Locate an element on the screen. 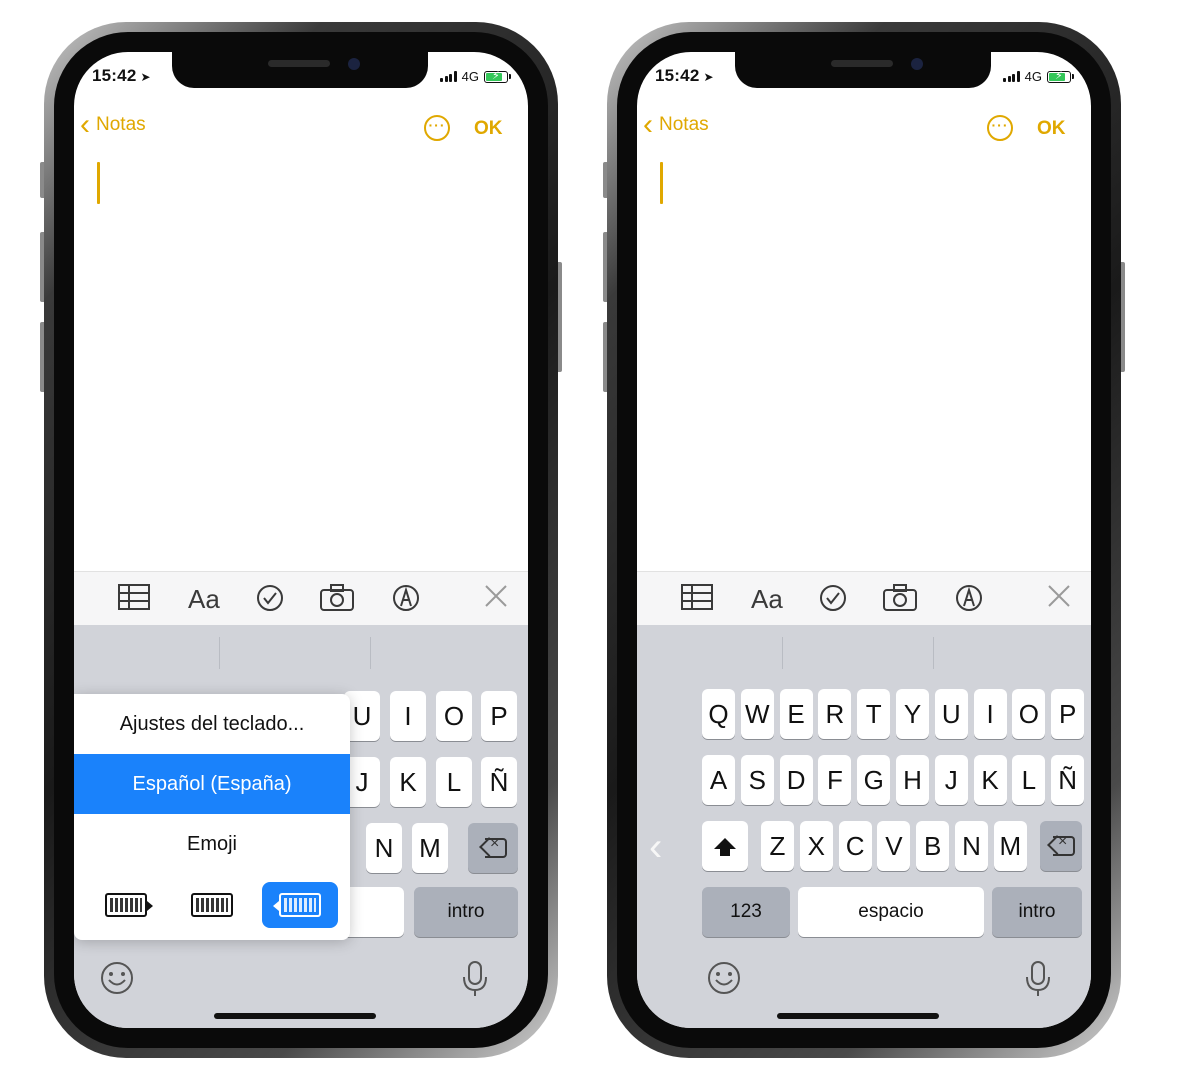 This screenshot has width=1187, height=1080. key-y: Y is located at coordinates (912, 714).